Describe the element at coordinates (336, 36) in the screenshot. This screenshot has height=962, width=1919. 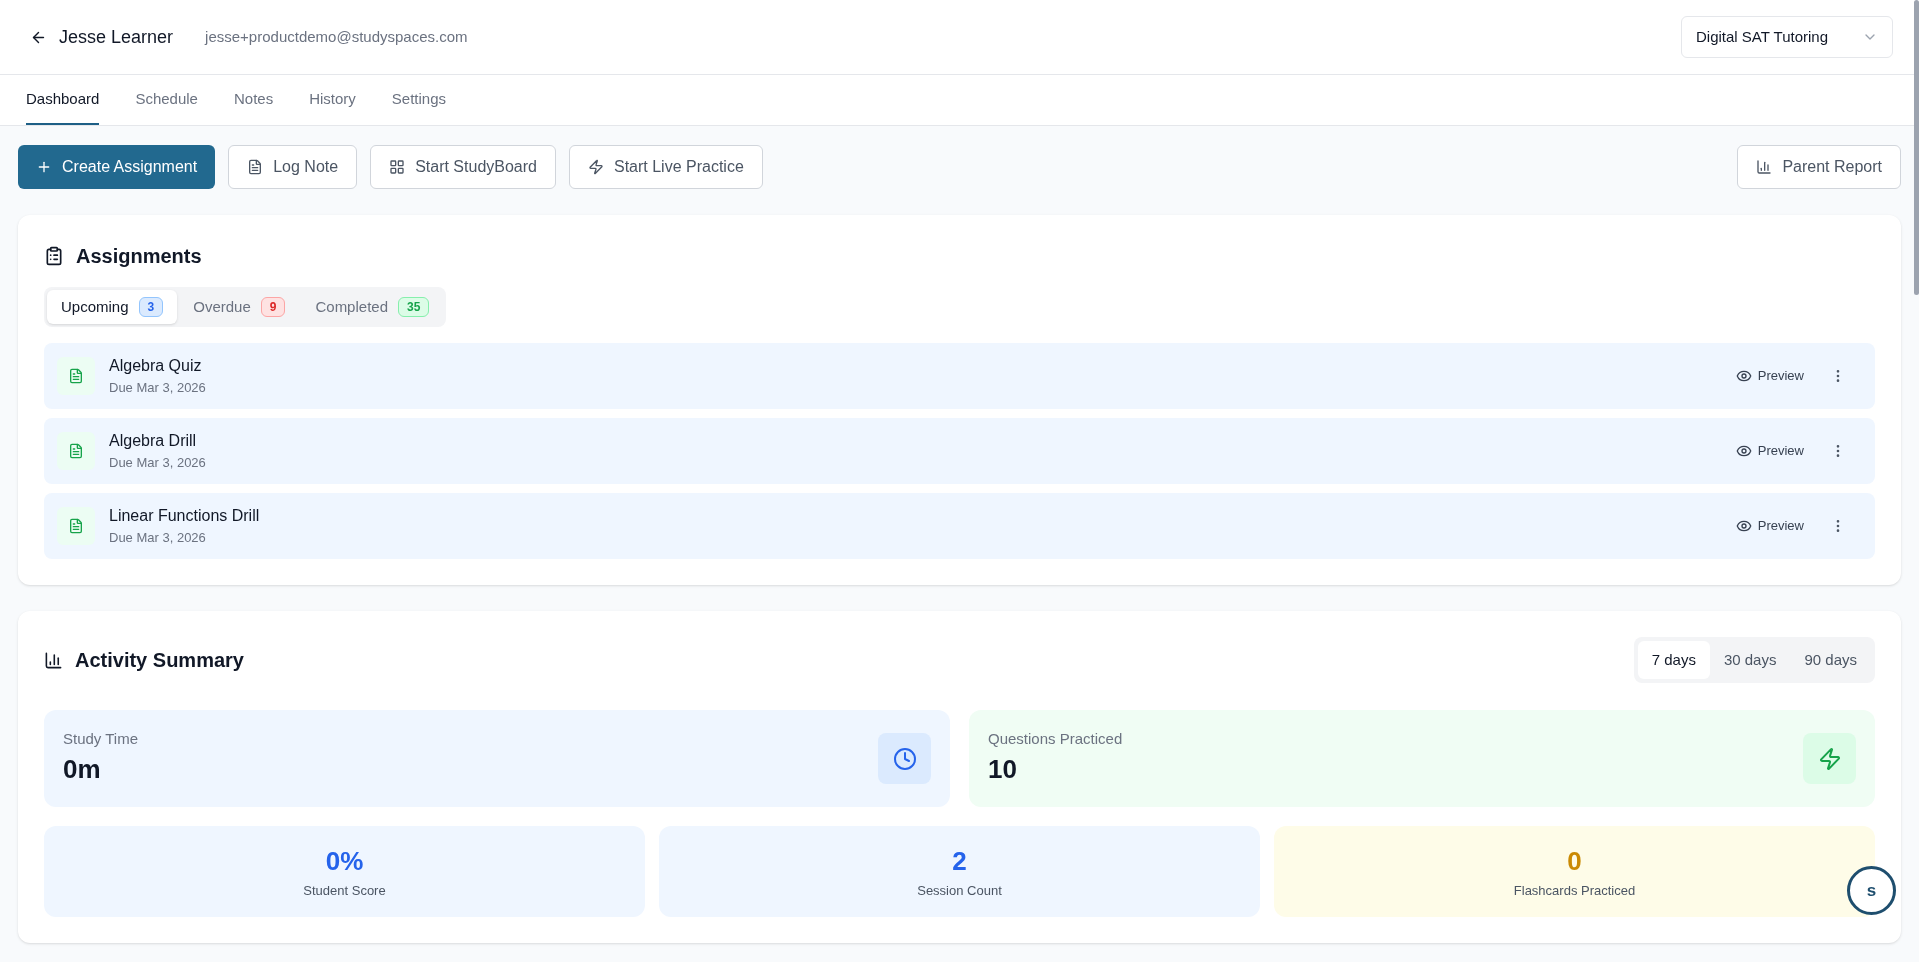
I see `student-email: jesse+productdemo@studyspaces.com` at that location.